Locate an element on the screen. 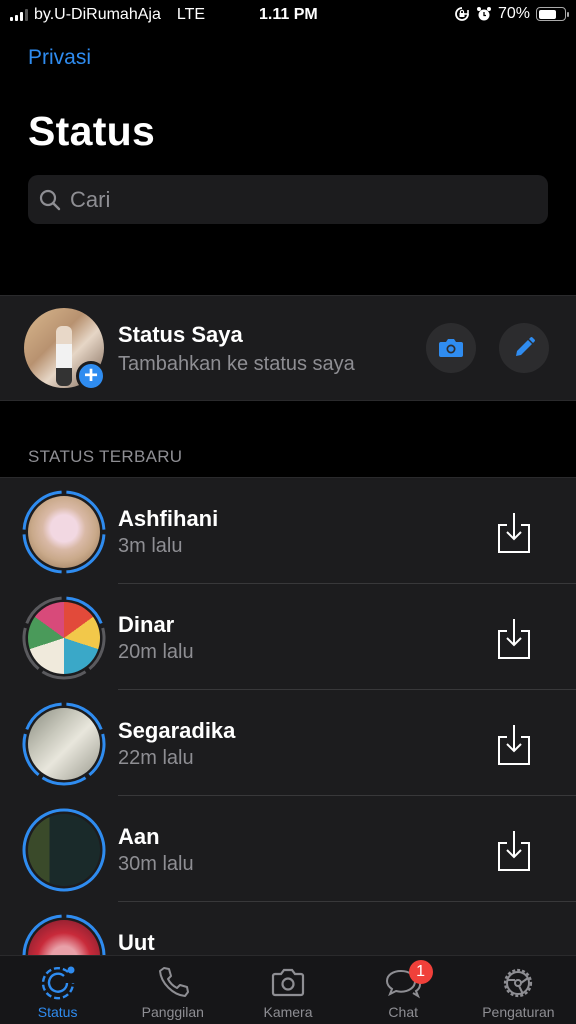 This screenshot has height=1024, width=576. status-time: 20m lalu is located at coordinates (156, 652).